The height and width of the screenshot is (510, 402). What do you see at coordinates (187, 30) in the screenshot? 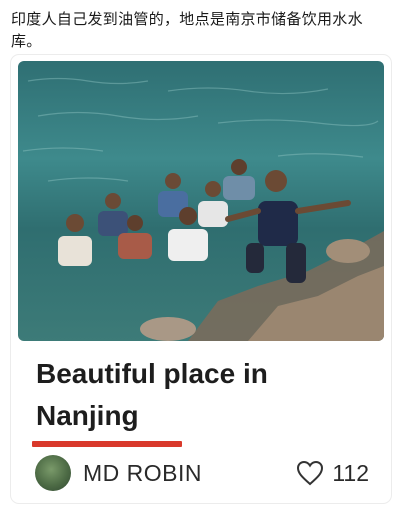
I see `post-caption: 印度人自己发到油管的，地点是南京市储备饮用水水库。` at bounding box center [187, 30].